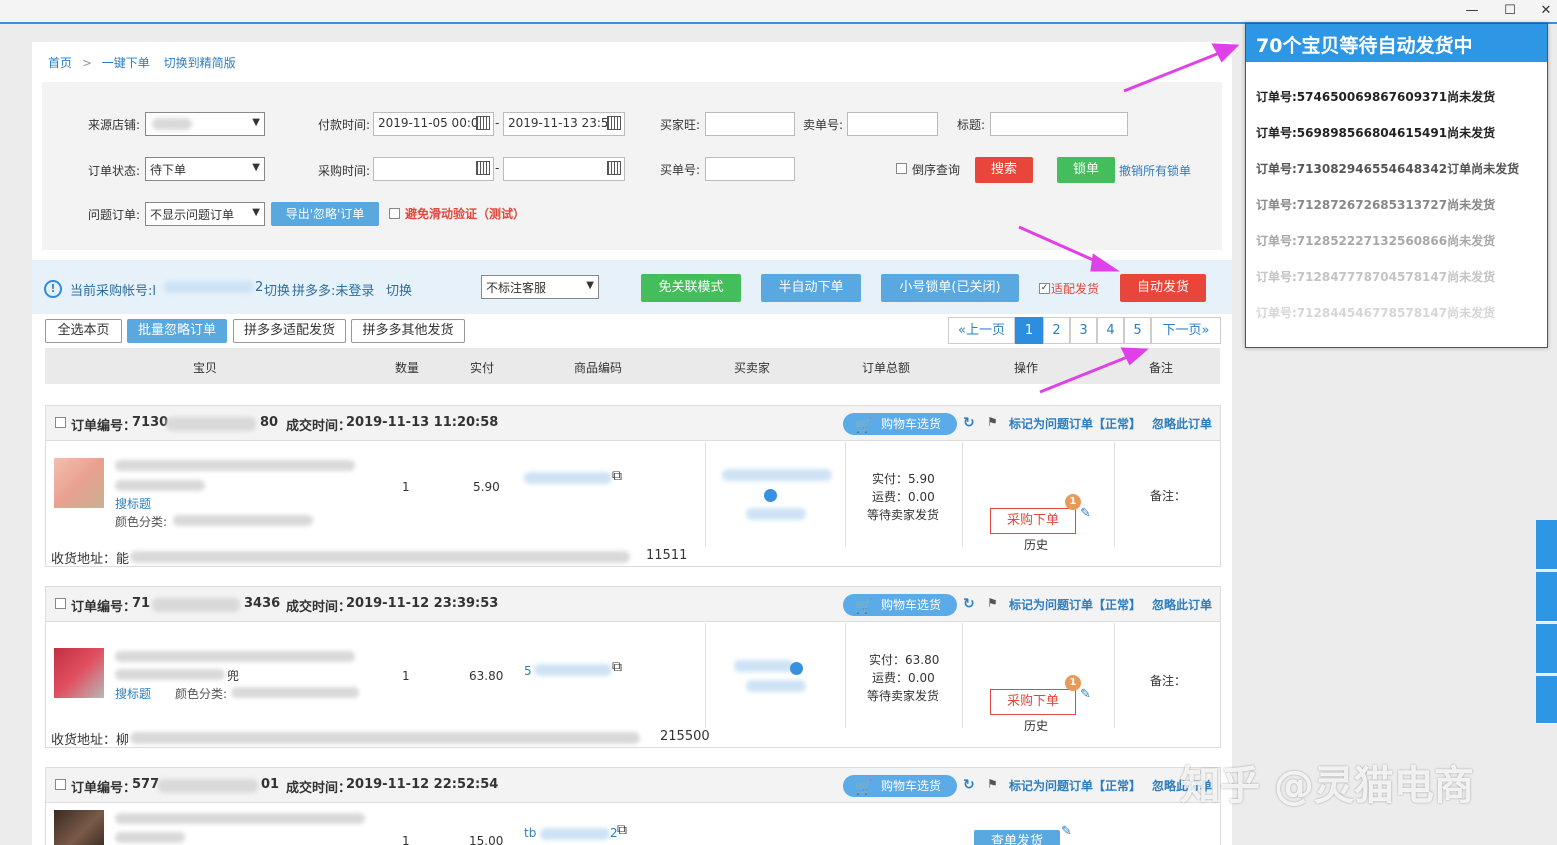  I want to click on arrow-to-auto-ship, so click(1059, 245).